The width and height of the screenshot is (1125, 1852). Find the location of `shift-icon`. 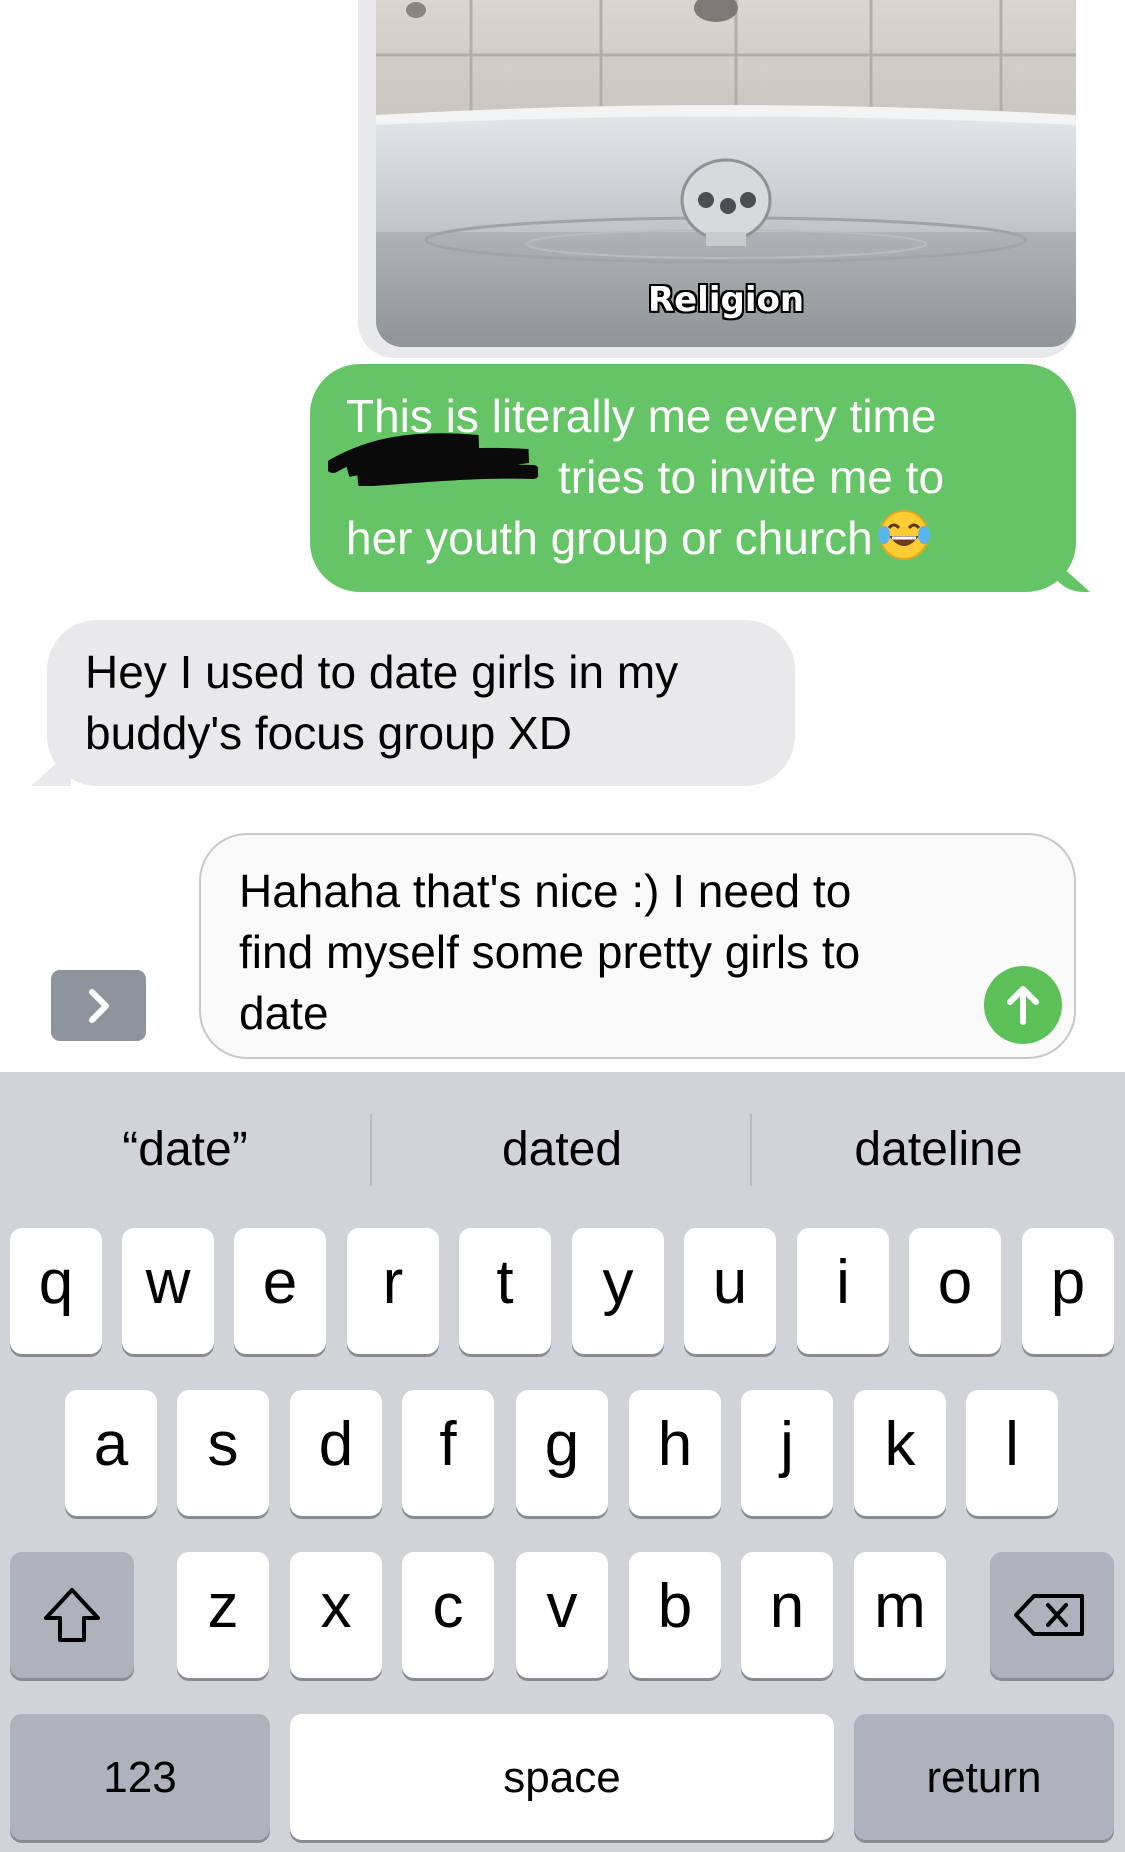

shift-icon is located at coordinates (72, 1615).